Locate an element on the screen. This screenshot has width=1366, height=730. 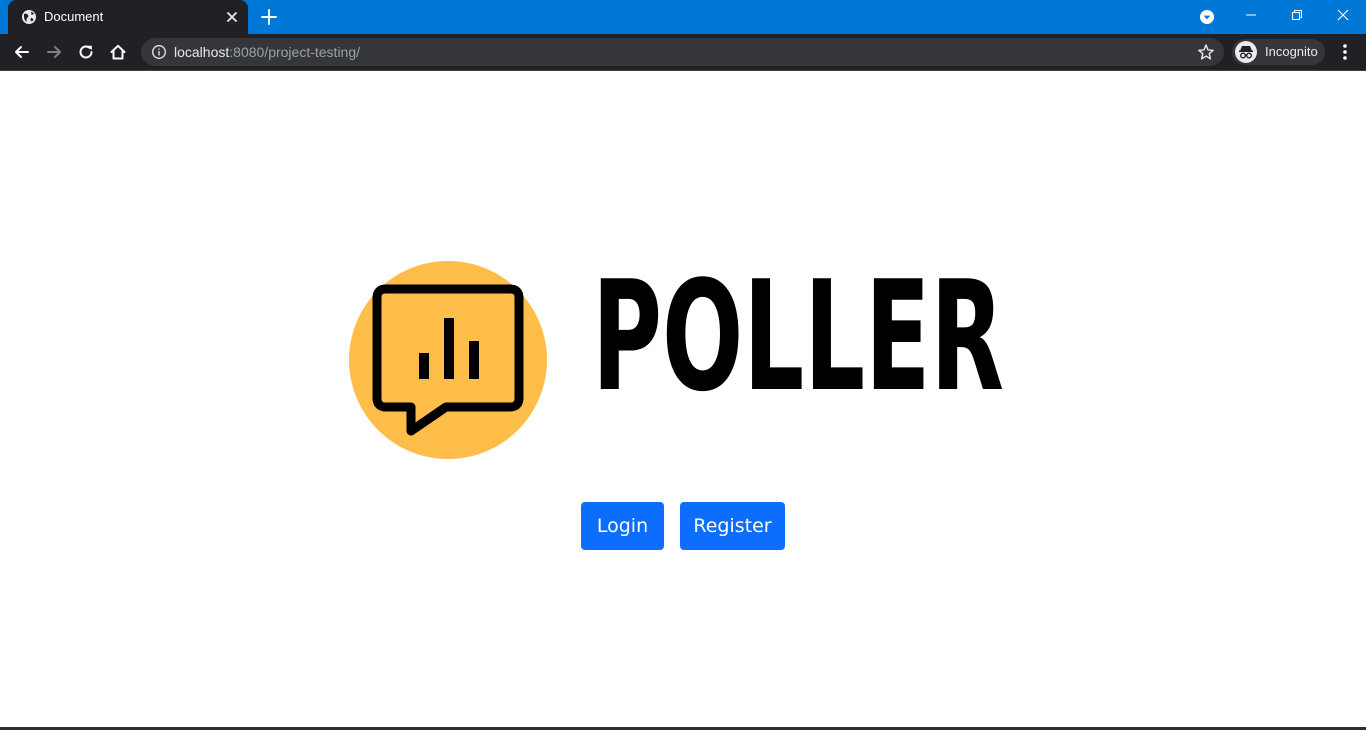
logo-wordmark: POLLER is located at coordinates (798, 334).